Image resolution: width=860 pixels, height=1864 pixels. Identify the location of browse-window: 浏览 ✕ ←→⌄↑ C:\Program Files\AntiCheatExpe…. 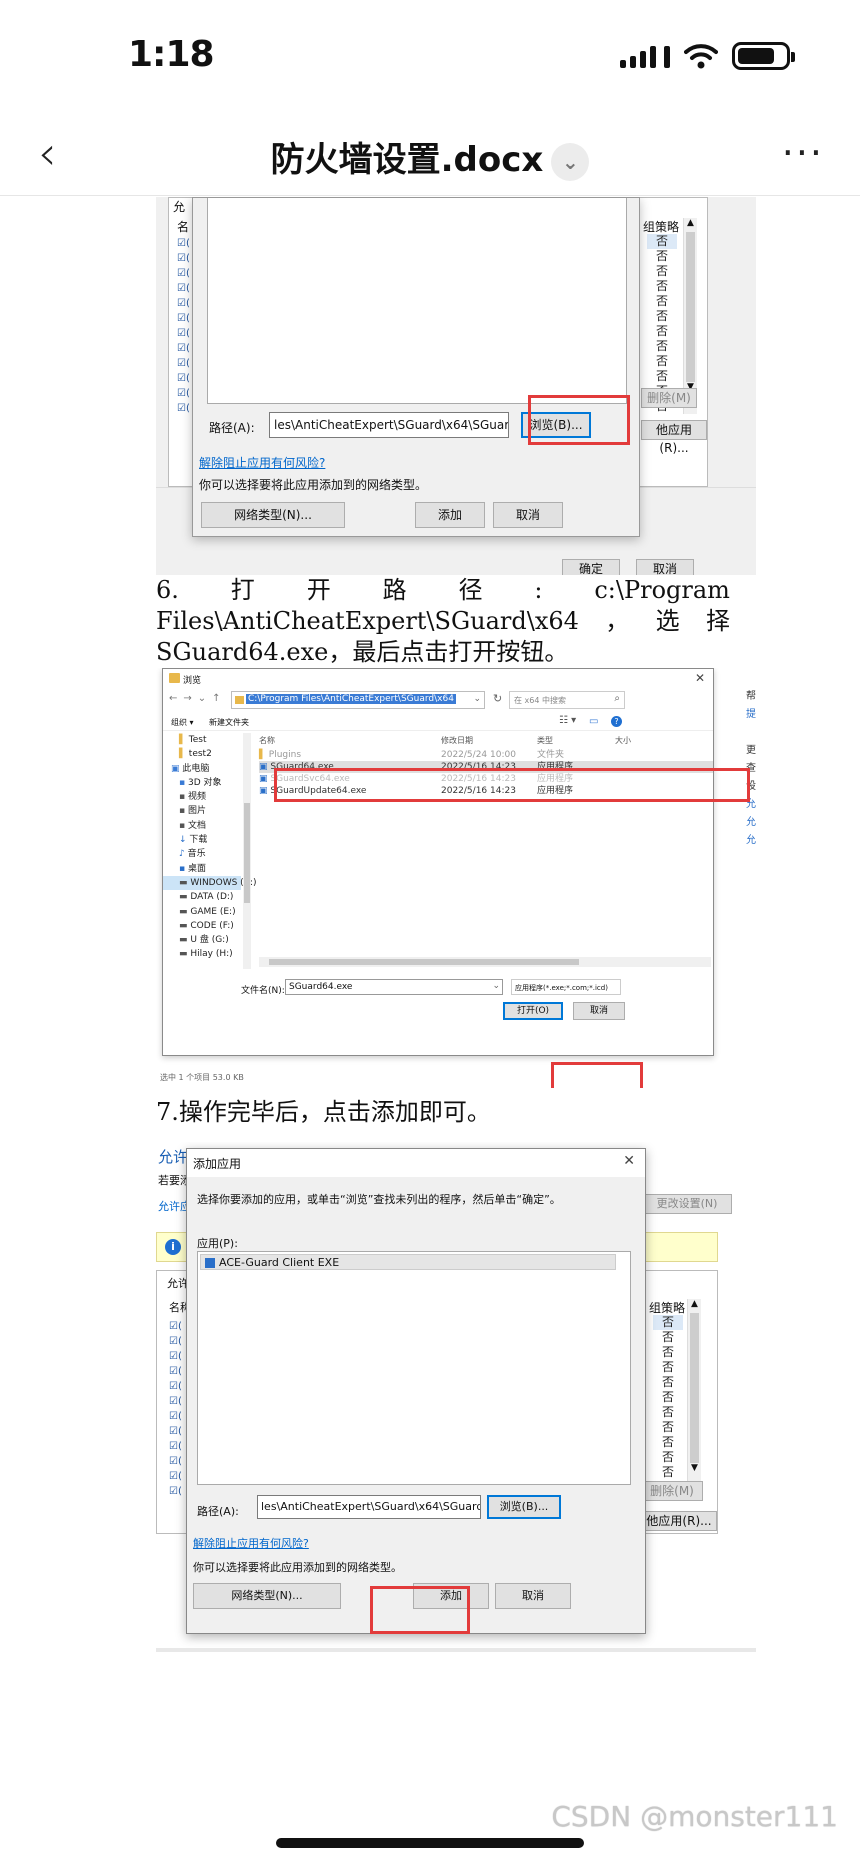
(438, 862).